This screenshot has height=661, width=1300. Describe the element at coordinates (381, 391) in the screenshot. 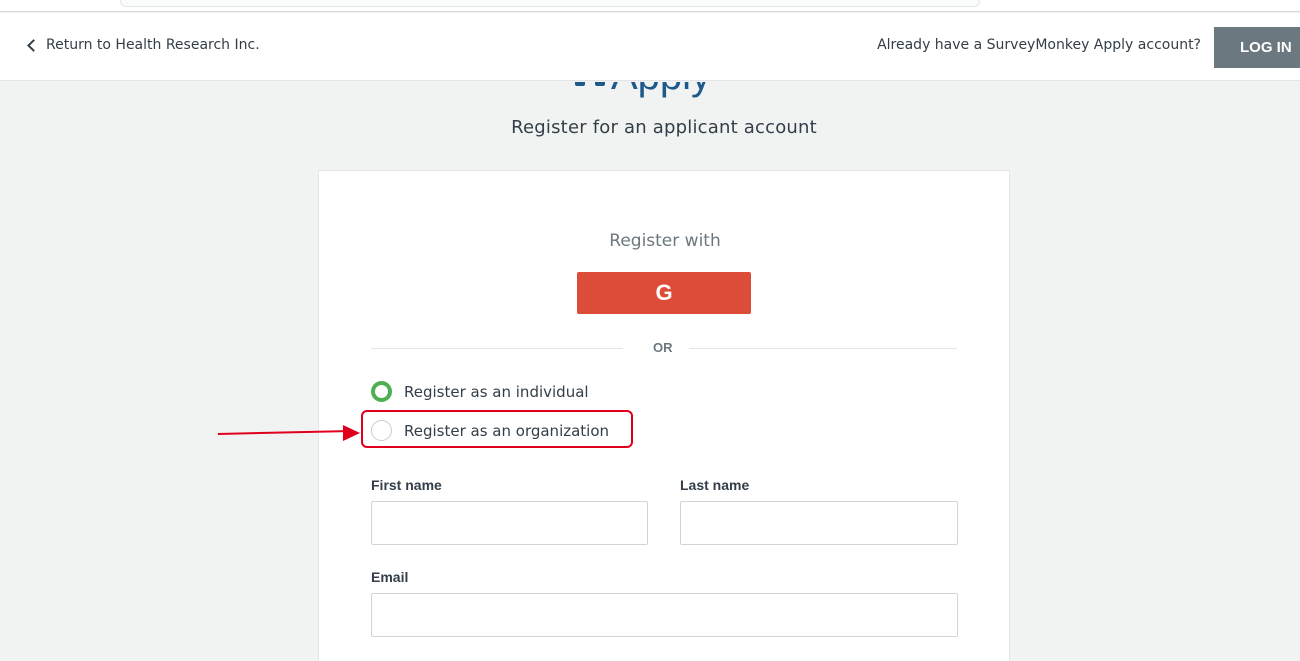

I see `radio-selected-icon` at that location.